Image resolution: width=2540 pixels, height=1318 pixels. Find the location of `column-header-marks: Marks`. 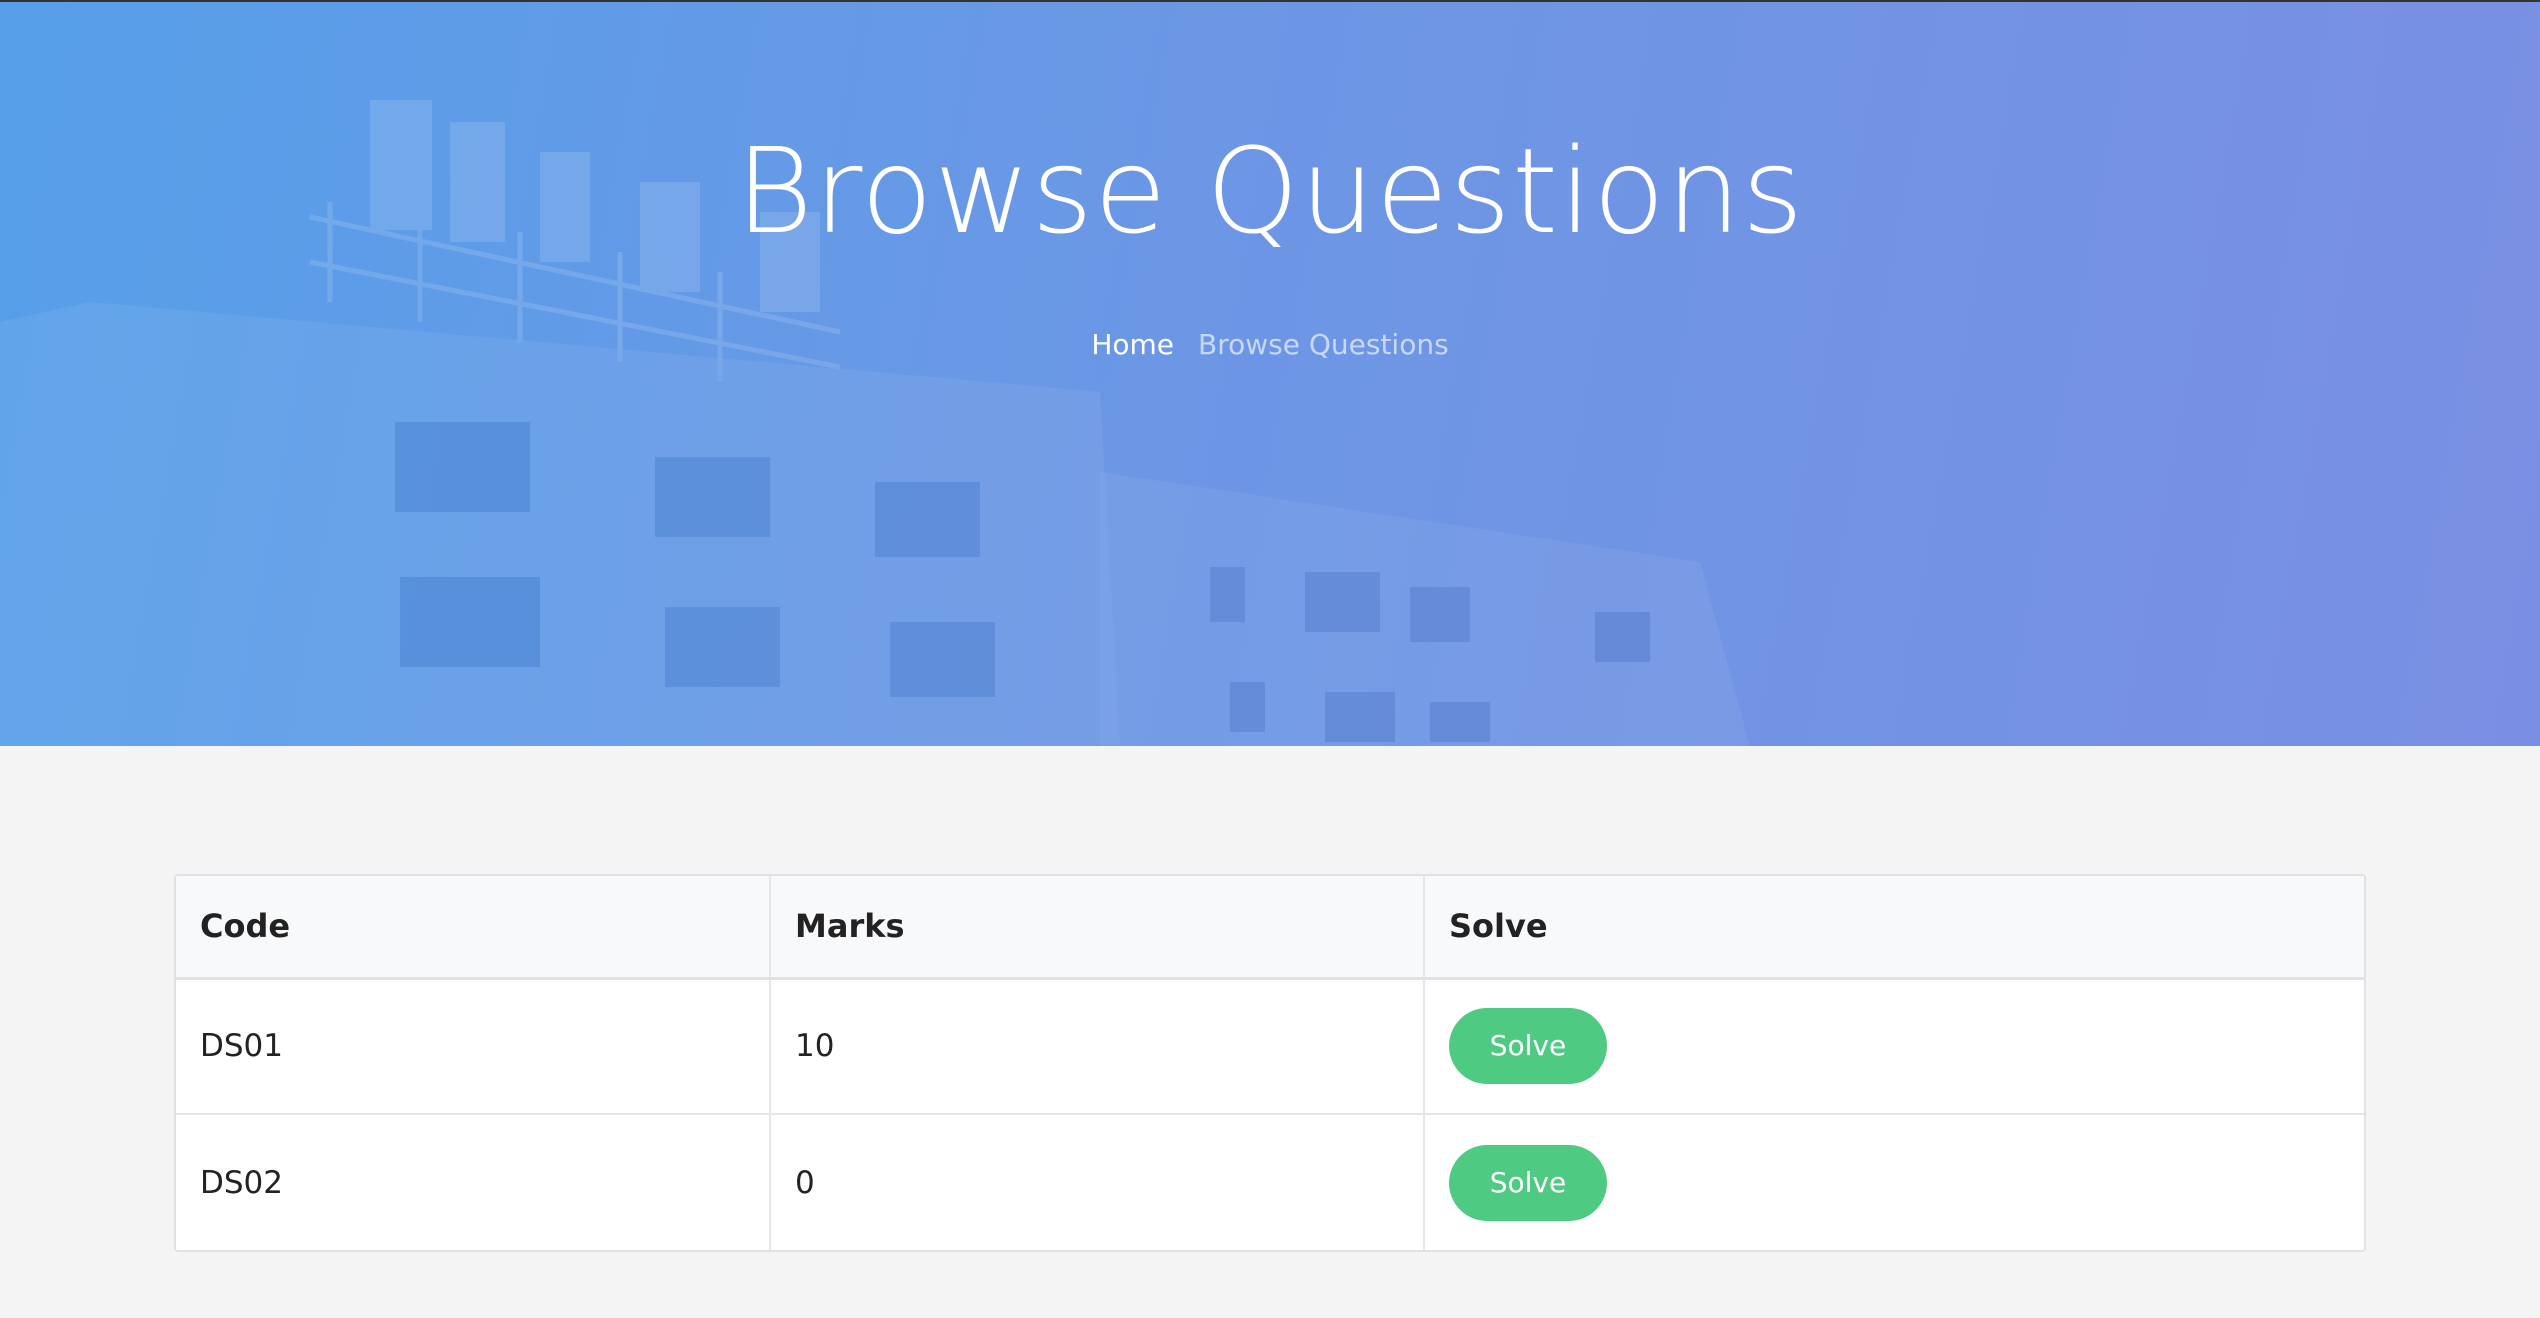

column-header-marks: Marks is located at coordinates (1096, 927).